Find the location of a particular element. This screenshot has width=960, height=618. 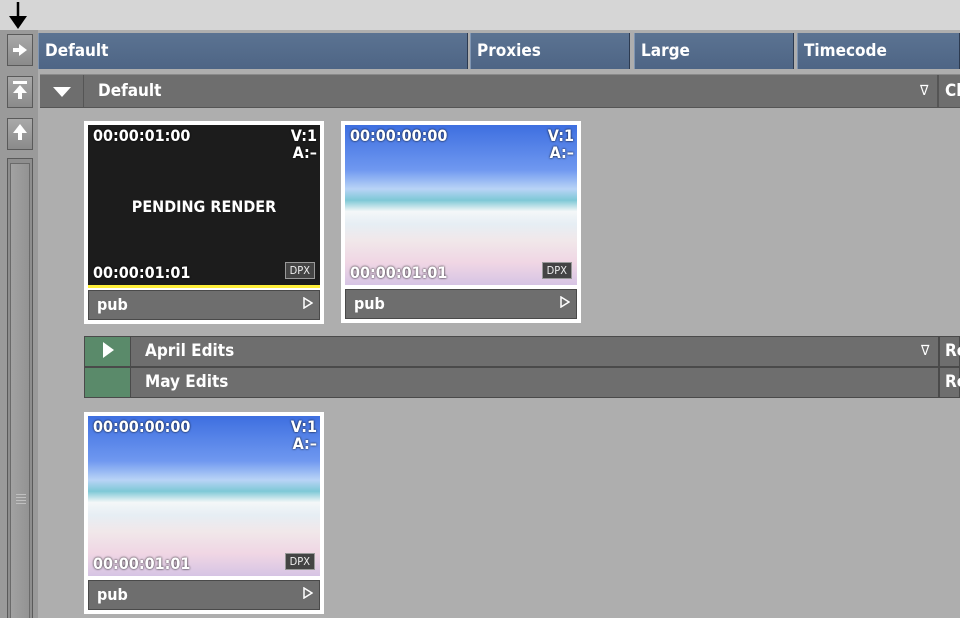

column-header-default: Default is located at coordinates (253, 51).